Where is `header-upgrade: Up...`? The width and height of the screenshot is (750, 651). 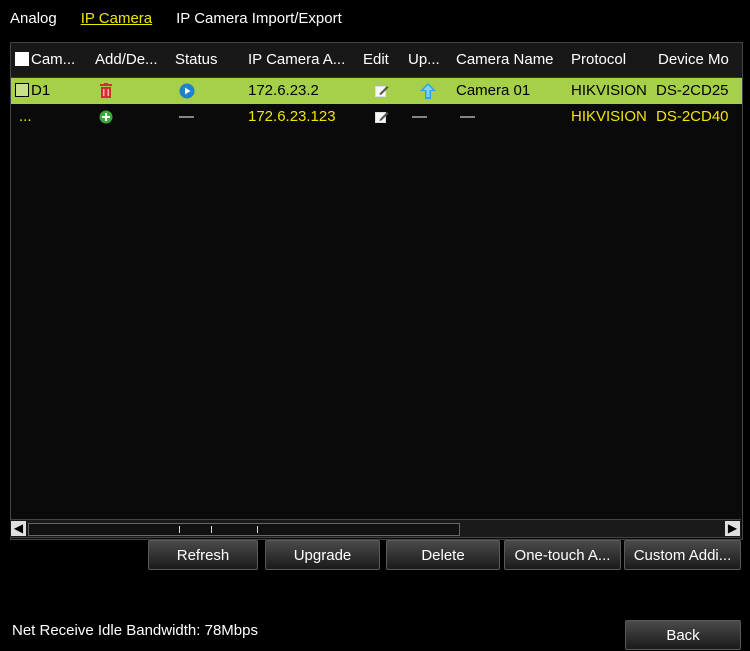 header-upgrade: Up... is located at coordinates (428, 60).